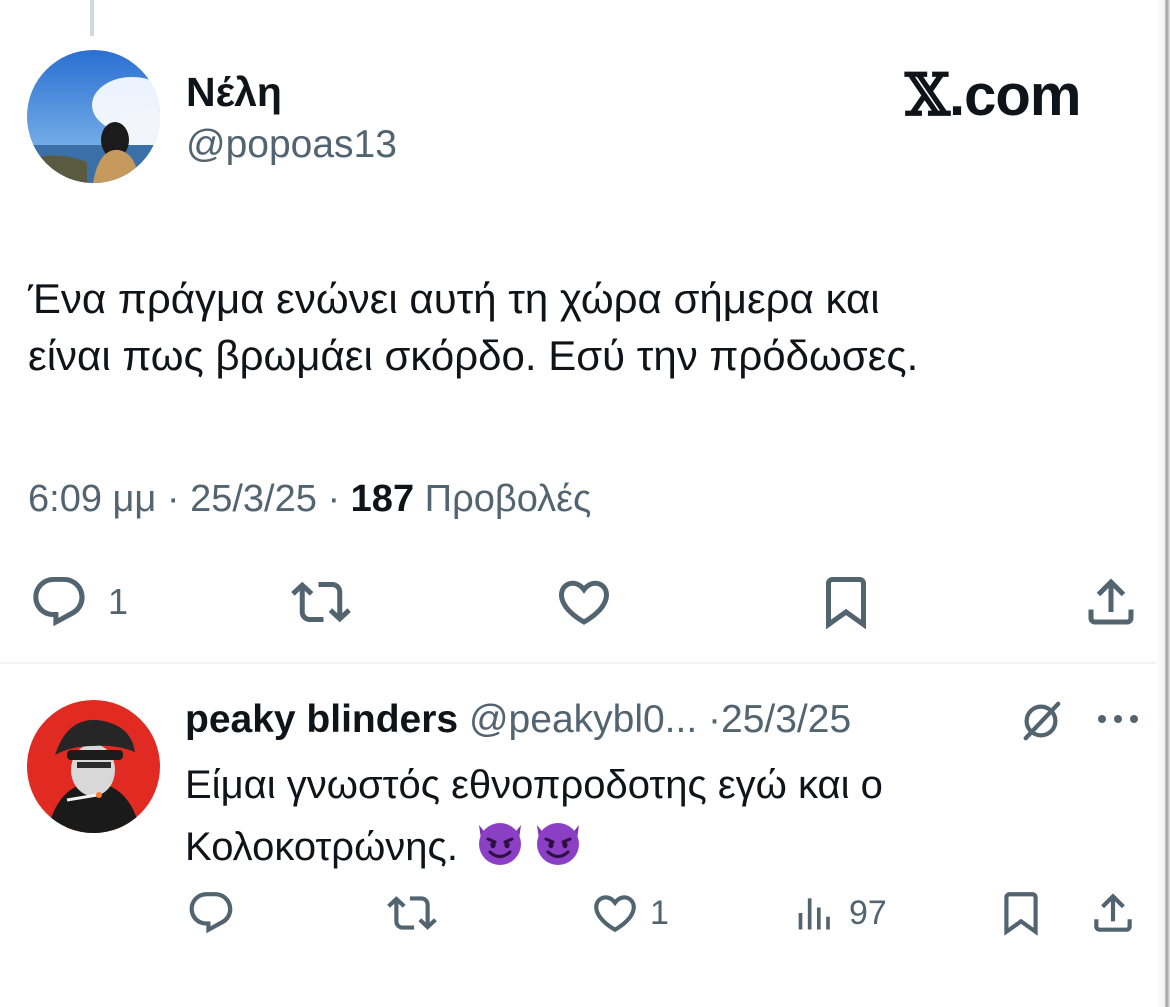  I want to click on tweet-date: 25/3/25, so click(253, 499).